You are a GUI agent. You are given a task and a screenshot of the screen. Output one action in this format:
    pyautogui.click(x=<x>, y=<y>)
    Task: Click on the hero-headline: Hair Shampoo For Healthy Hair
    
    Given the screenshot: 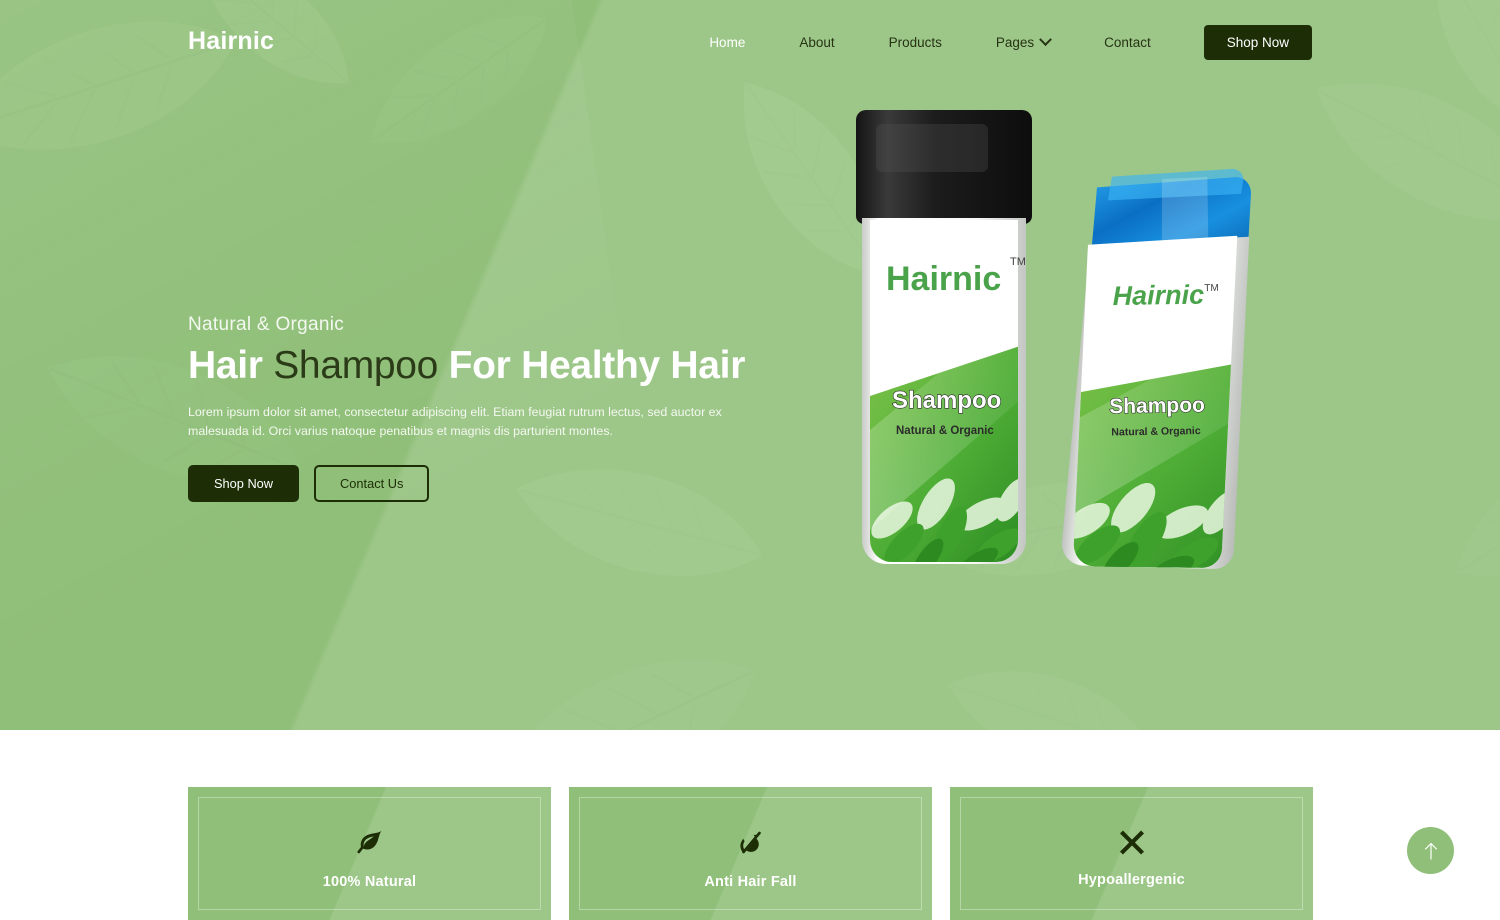 What is the action you would take?
    pyautogui.click(x=473, y=366)
    